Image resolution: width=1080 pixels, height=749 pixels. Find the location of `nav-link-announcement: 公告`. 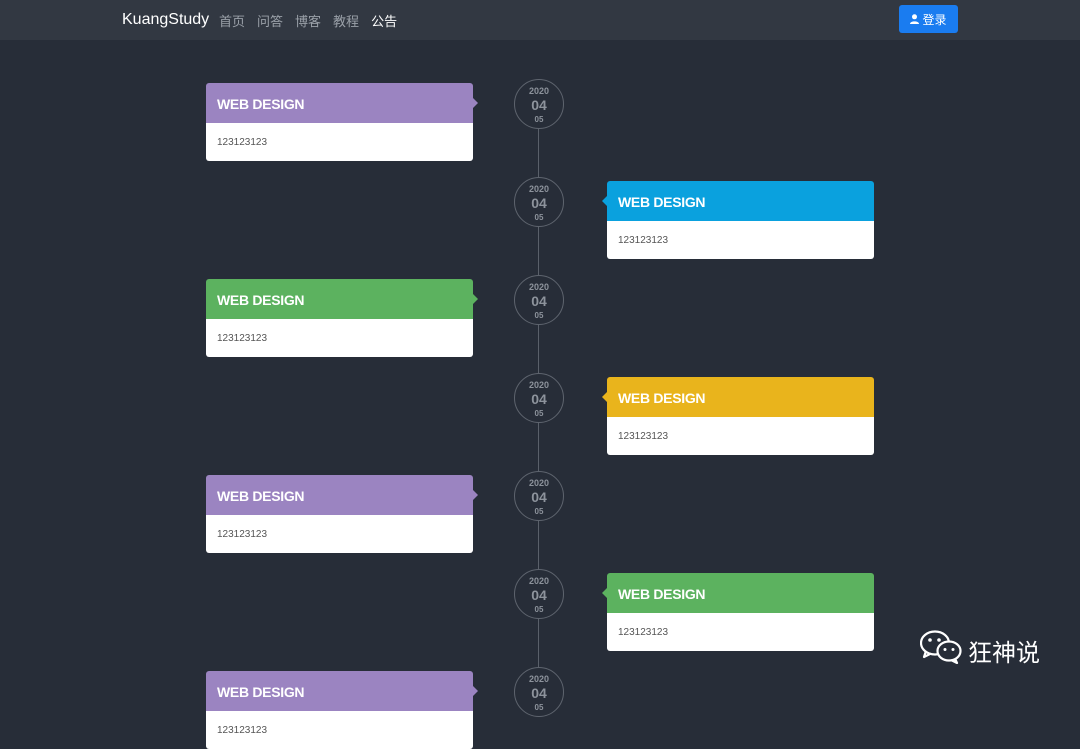

nav-link-announcement: 公告 is located at coordinates (384, 20).